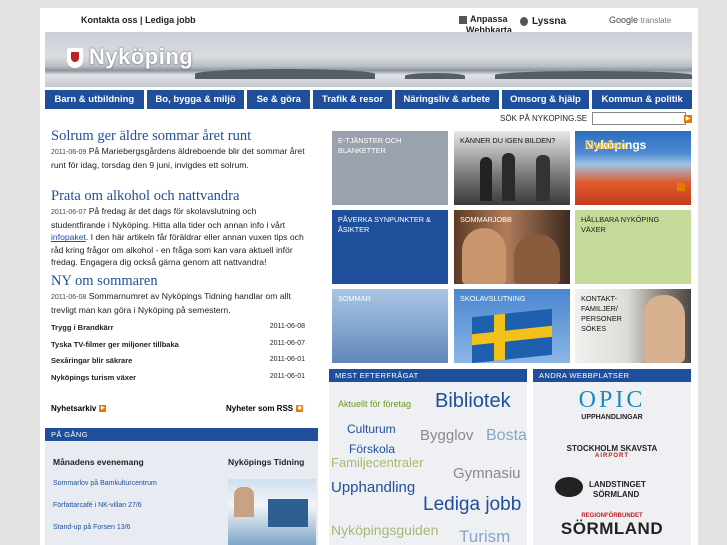 The image size is (727, 545). What do you see at coordinates (633, 326) in the screenshot?
I see `tile-contact-families: KONTAKT- FAMILJER/ PERSONER SÖKES` at bounding box center [633, 326].